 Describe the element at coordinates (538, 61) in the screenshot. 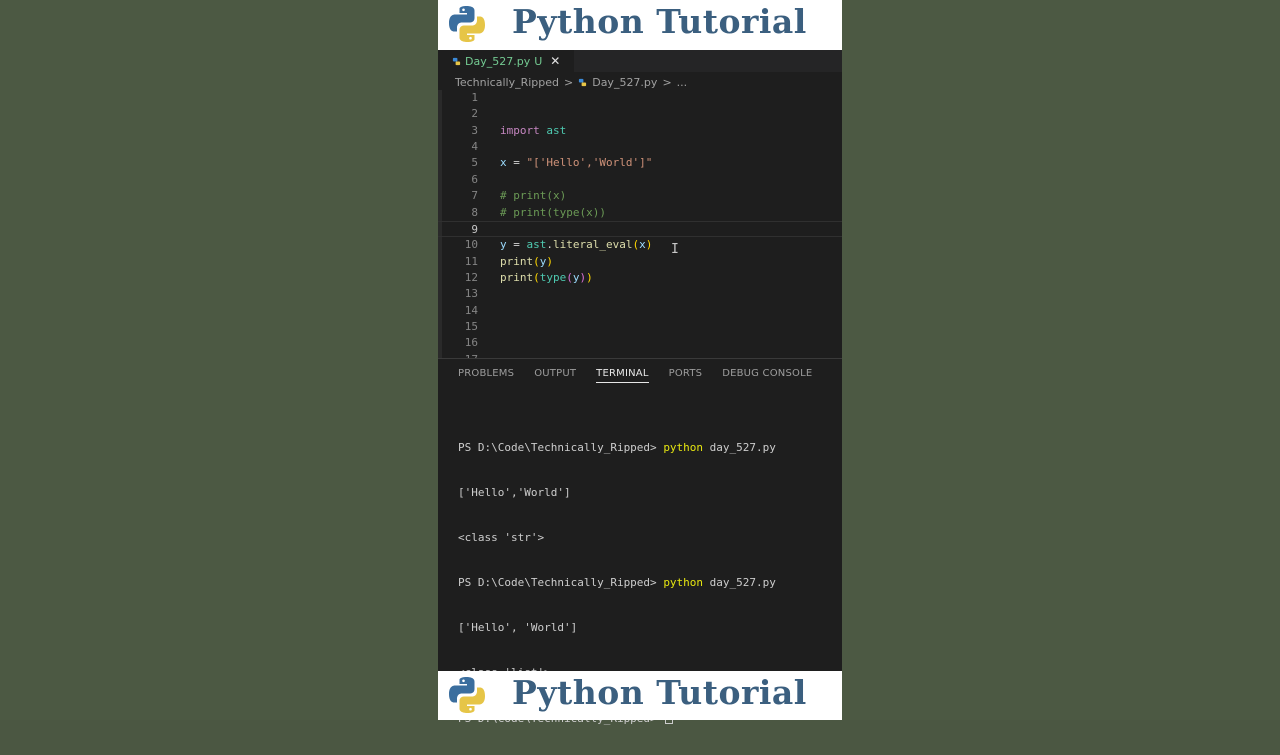

I see `tab-status: U` at that location.